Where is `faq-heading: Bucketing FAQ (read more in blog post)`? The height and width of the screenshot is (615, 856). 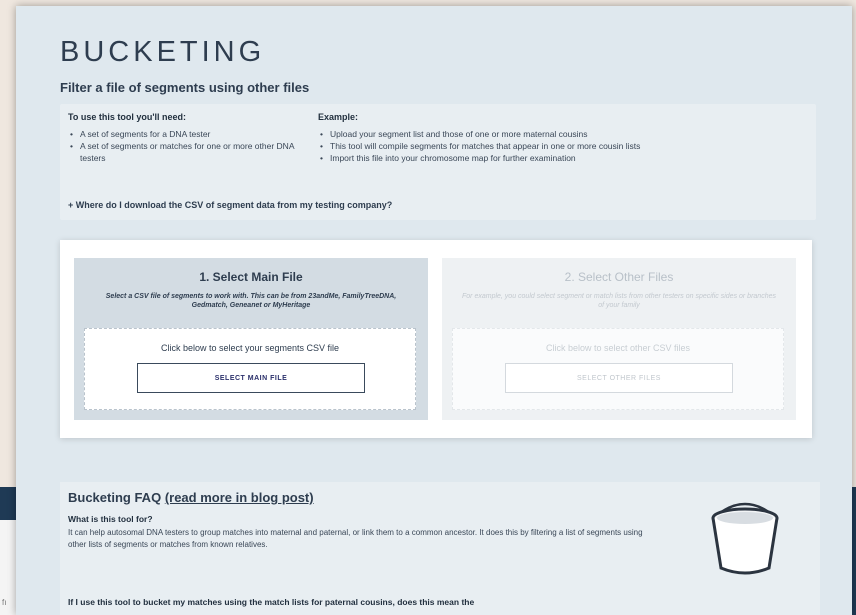
faq-heading: Bucketing FAQ (read more in blog post) is located at coordinates (191, 497).